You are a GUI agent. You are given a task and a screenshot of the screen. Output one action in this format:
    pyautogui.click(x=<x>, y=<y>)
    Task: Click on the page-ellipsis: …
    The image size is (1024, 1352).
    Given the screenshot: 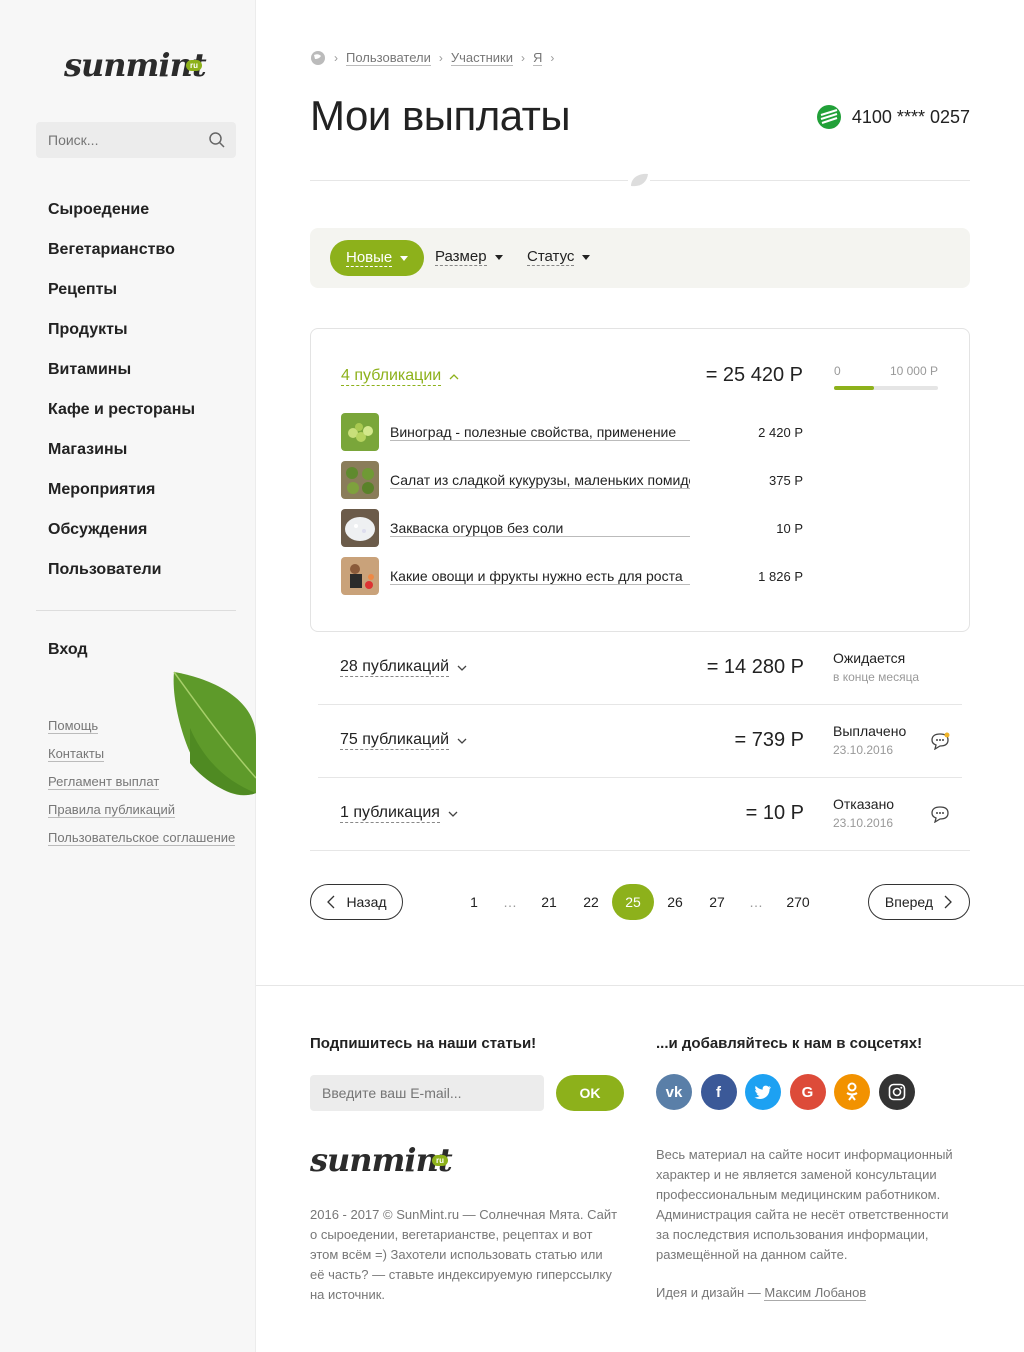 What is the action you would take?
    pyautogui.click(x=756, y=902)
    